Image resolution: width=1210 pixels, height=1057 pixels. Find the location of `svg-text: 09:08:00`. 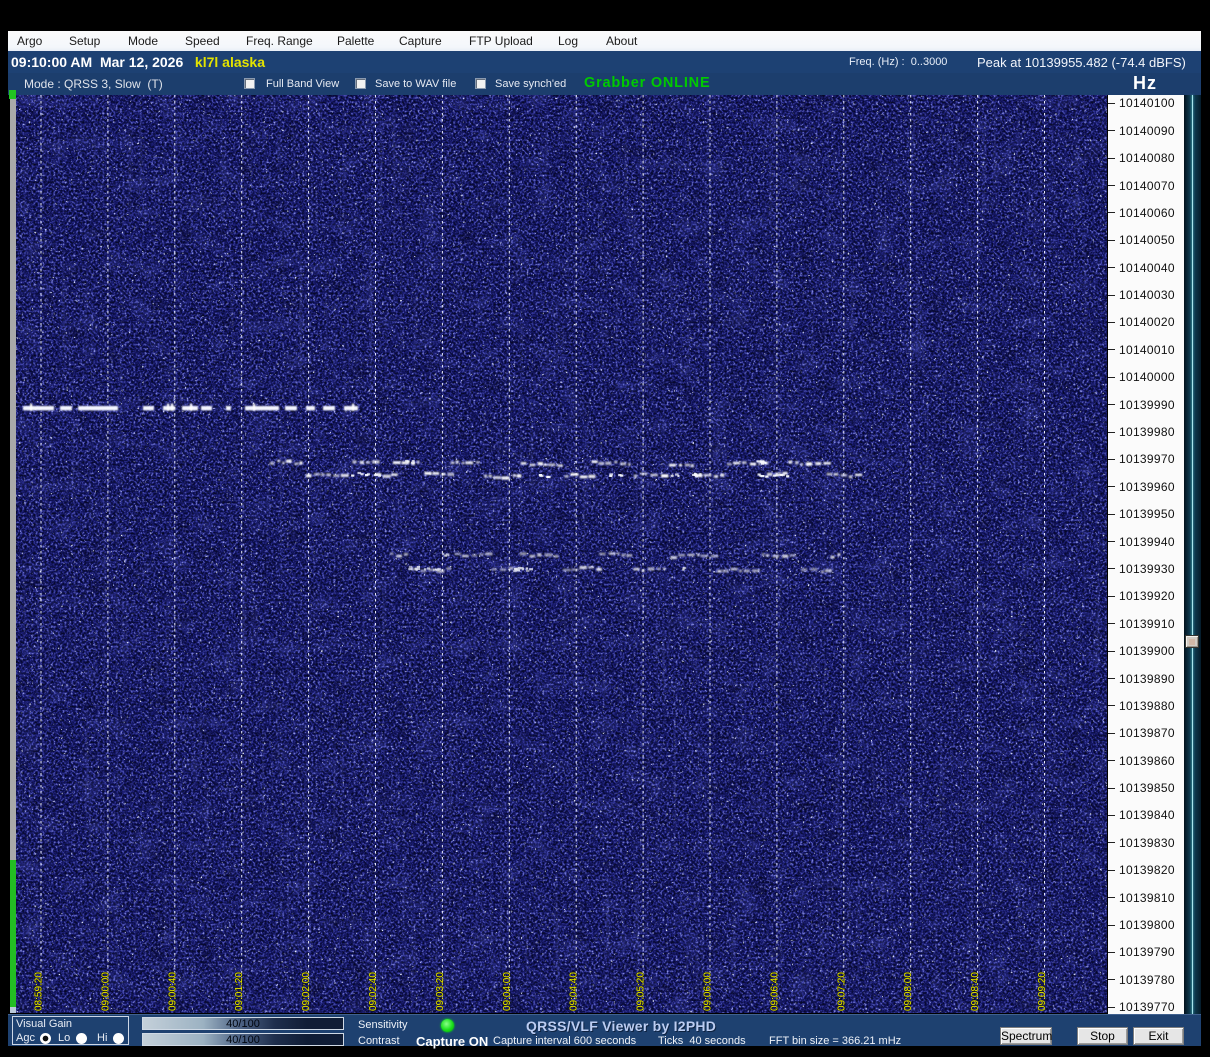

svg-text: 09:08:00 is located at coordinates (908, 991).